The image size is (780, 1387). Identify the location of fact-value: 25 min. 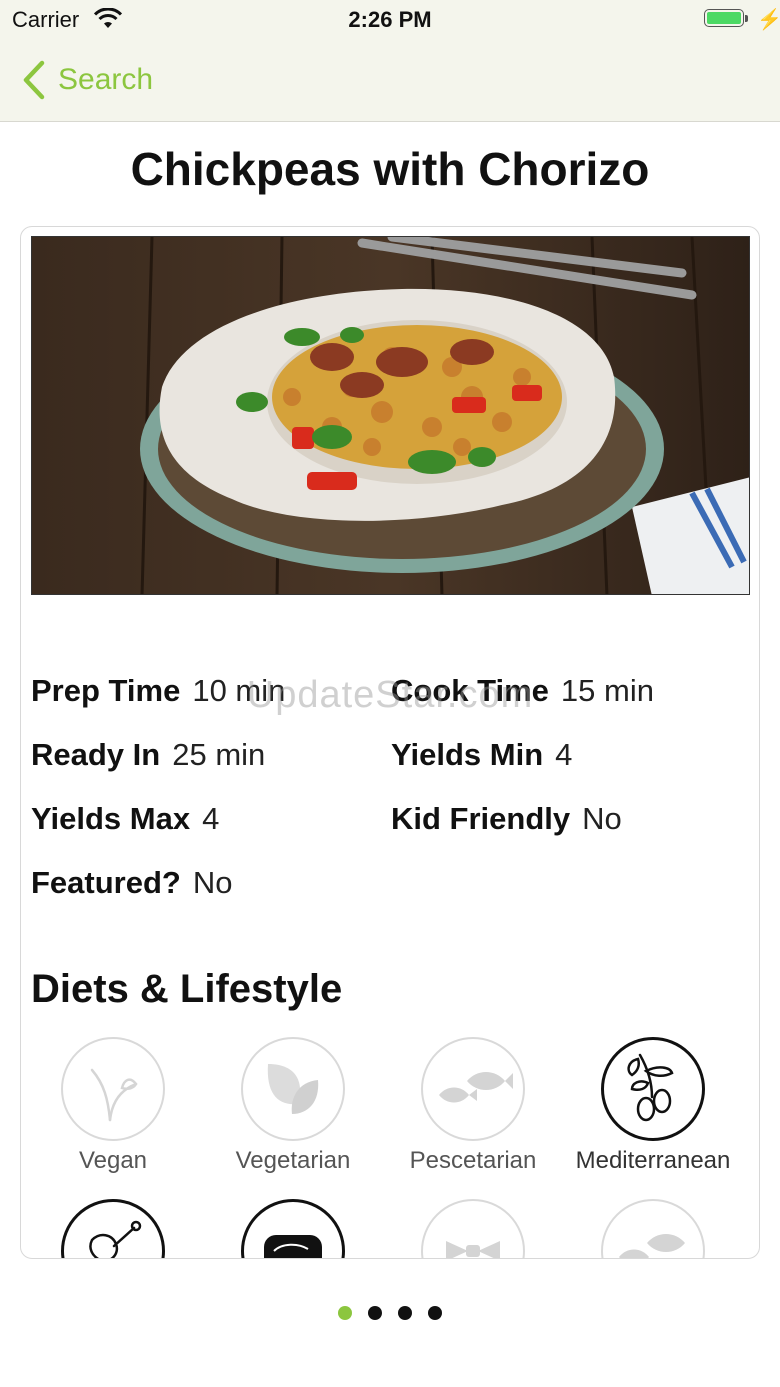
(219, 754).